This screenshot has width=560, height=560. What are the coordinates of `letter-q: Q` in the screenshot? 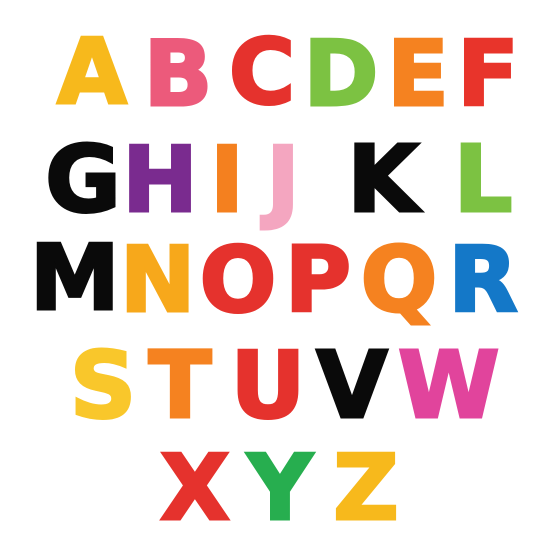 It's located at (399, 280).